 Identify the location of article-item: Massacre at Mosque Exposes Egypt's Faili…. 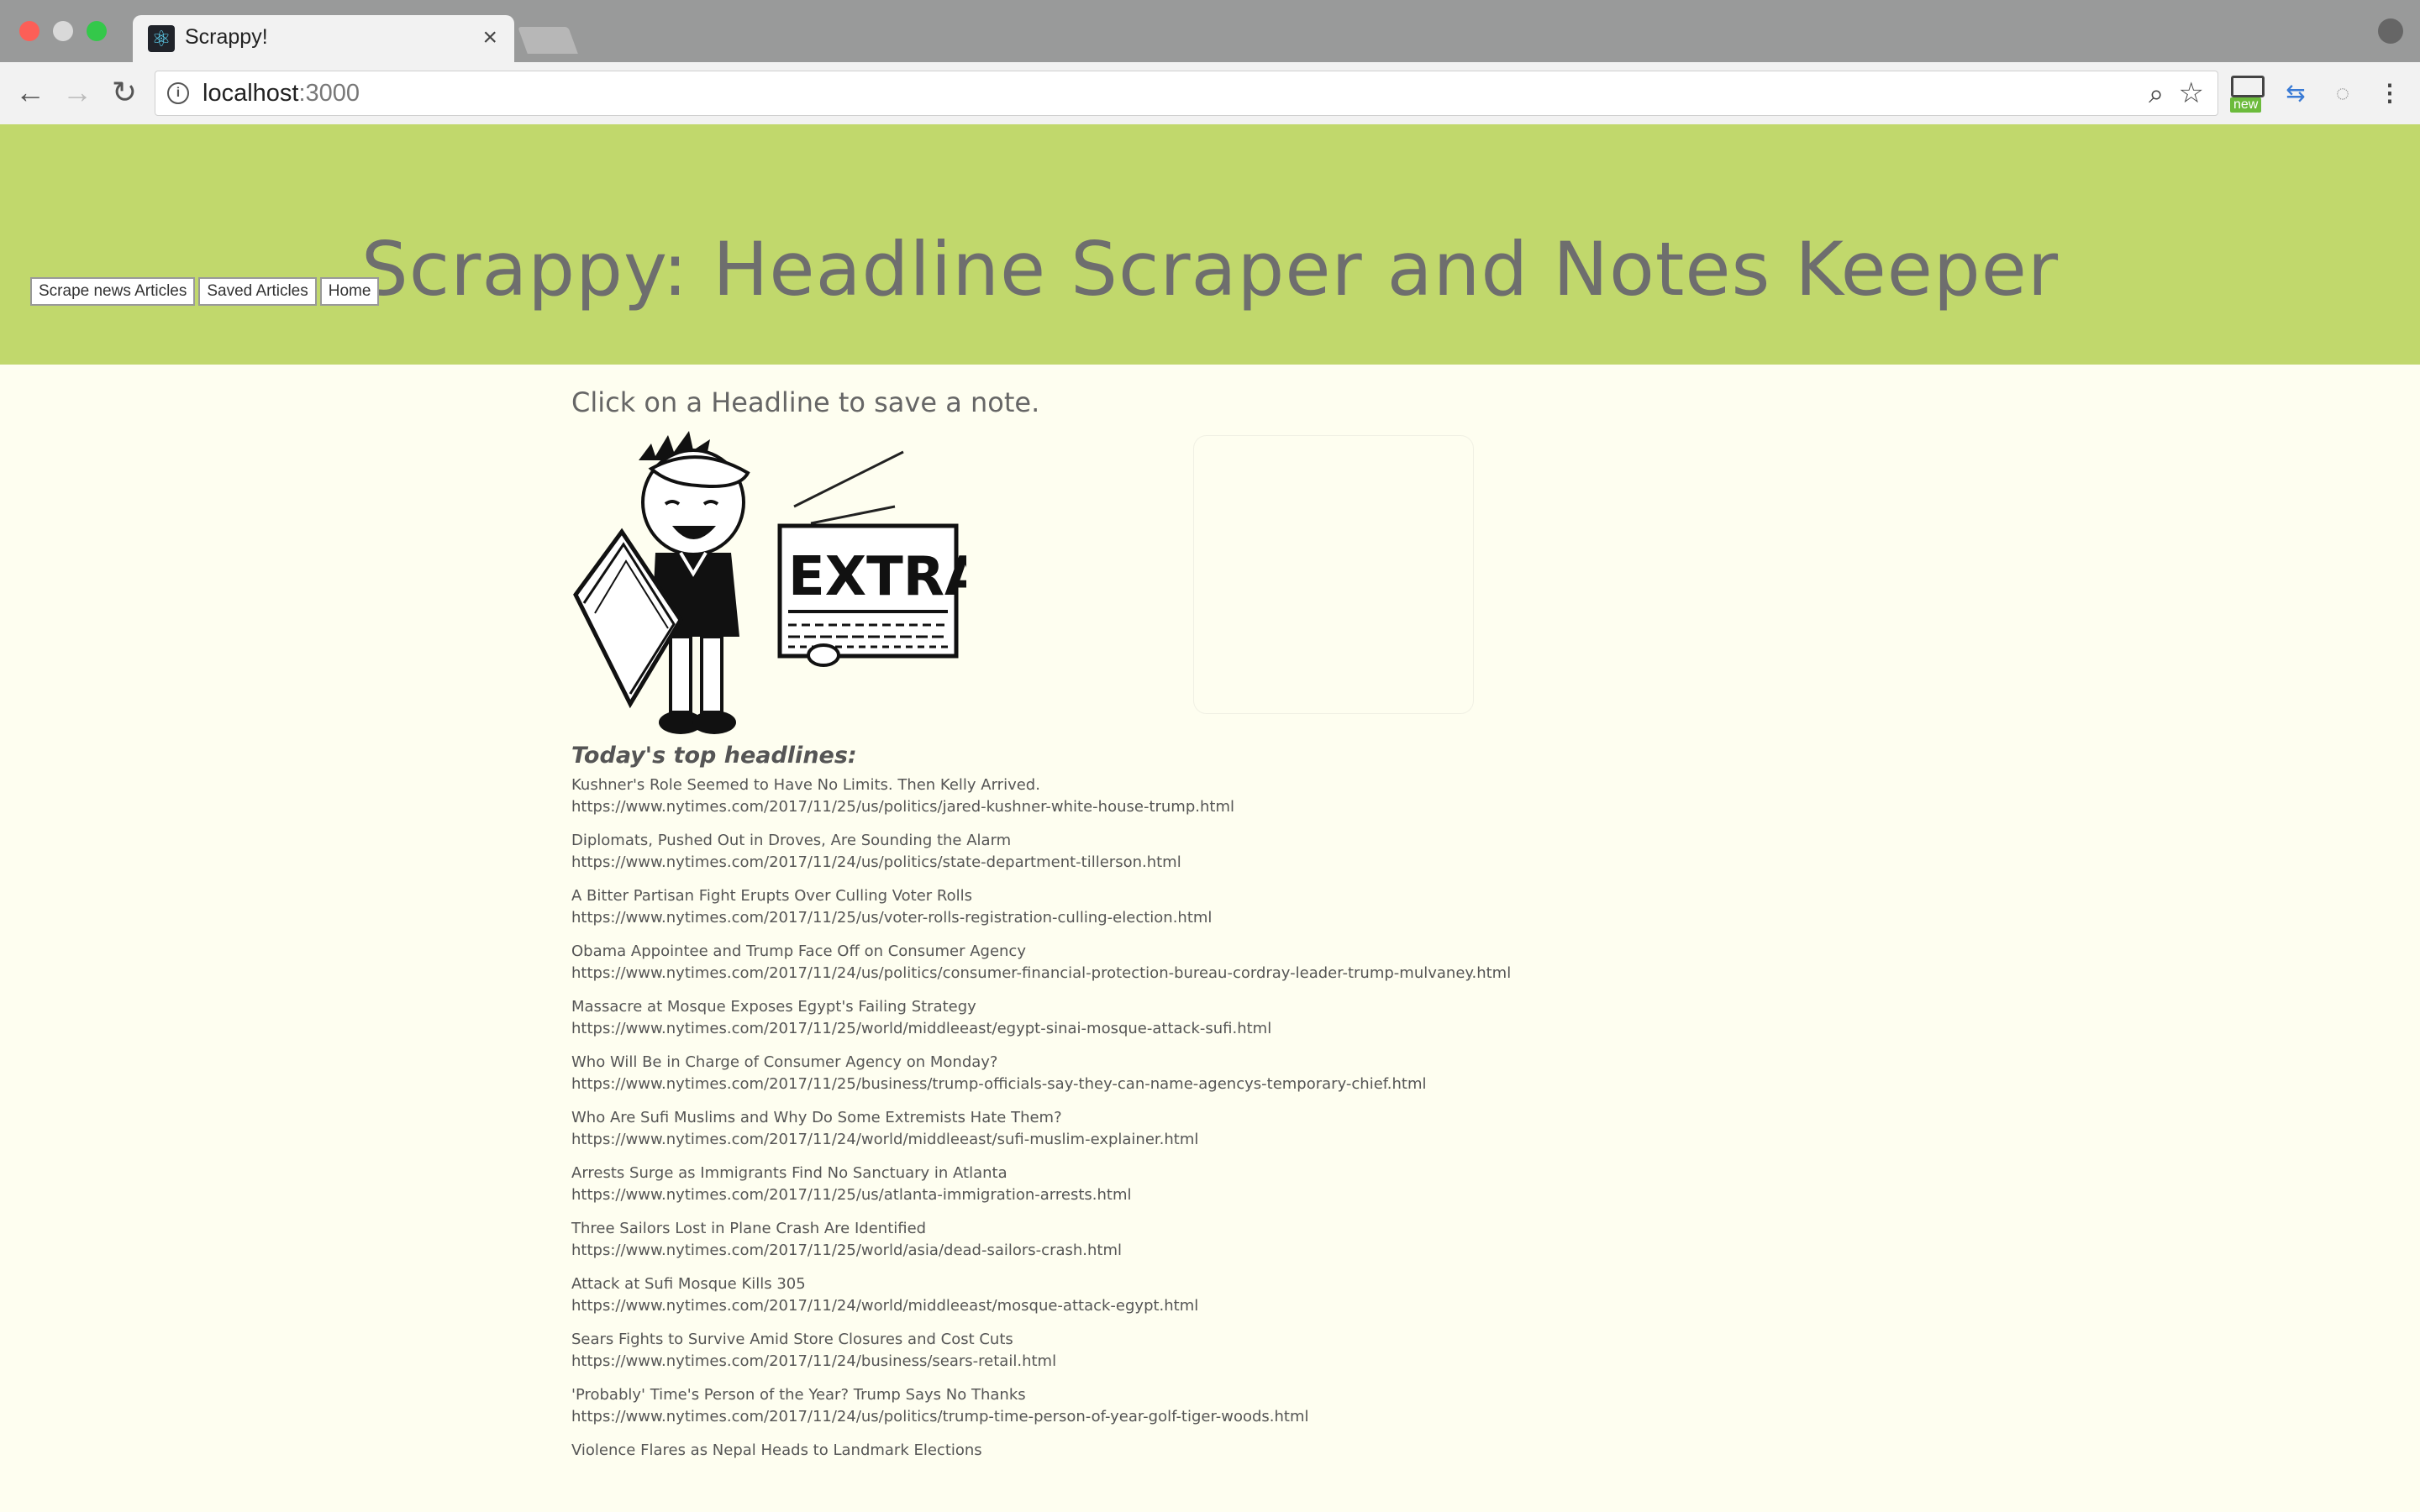
(1054, 1018).